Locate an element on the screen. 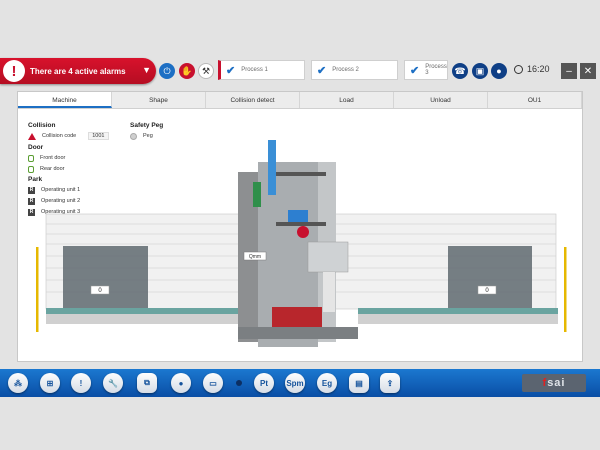  brand-logo: f sai is located at coordinates (554, 383).